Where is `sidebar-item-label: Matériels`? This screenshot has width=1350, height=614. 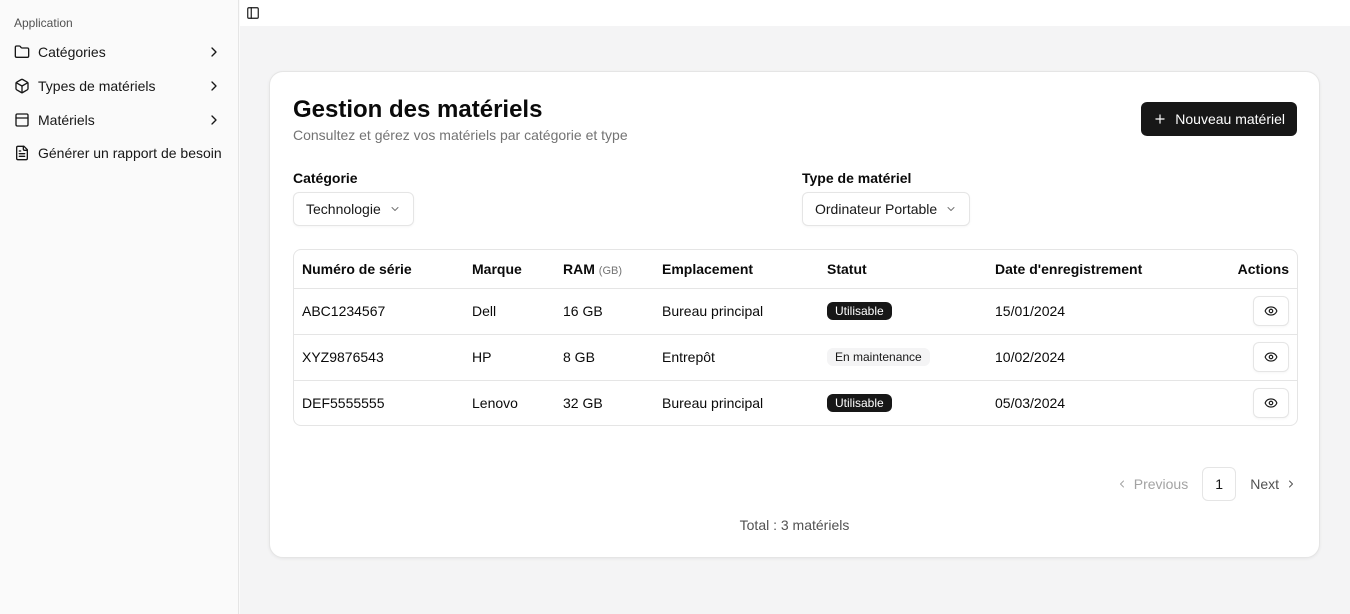 sidebar-item-label: Matériels is located at coordinates (66, 120).